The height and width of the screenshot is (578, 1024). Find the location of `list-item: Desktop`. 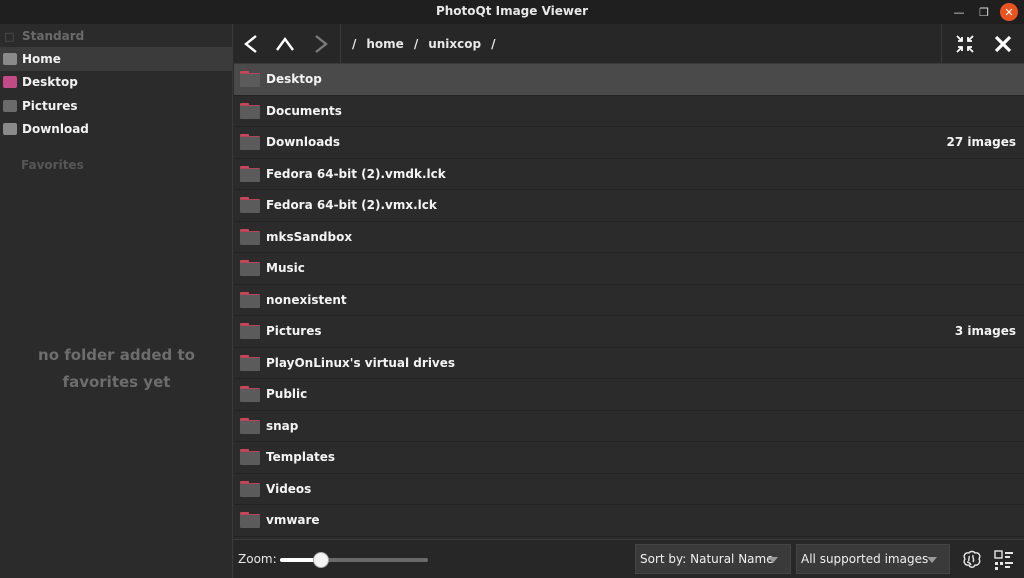

list-item: Desktop is located at coordinates (629, 80).